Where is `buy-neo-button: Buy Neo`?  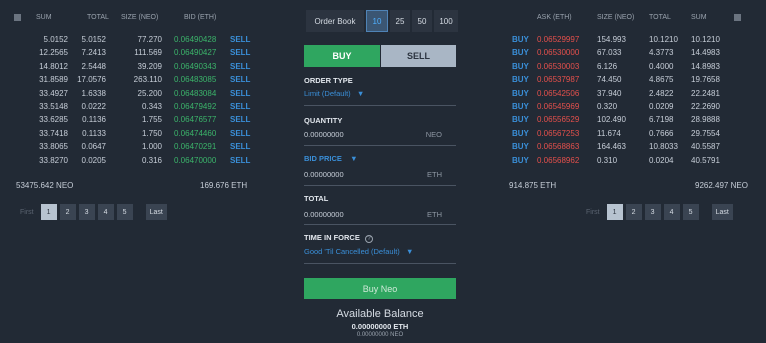
buy-neo-button: Buy Neo is located at coordinates (380, 288).